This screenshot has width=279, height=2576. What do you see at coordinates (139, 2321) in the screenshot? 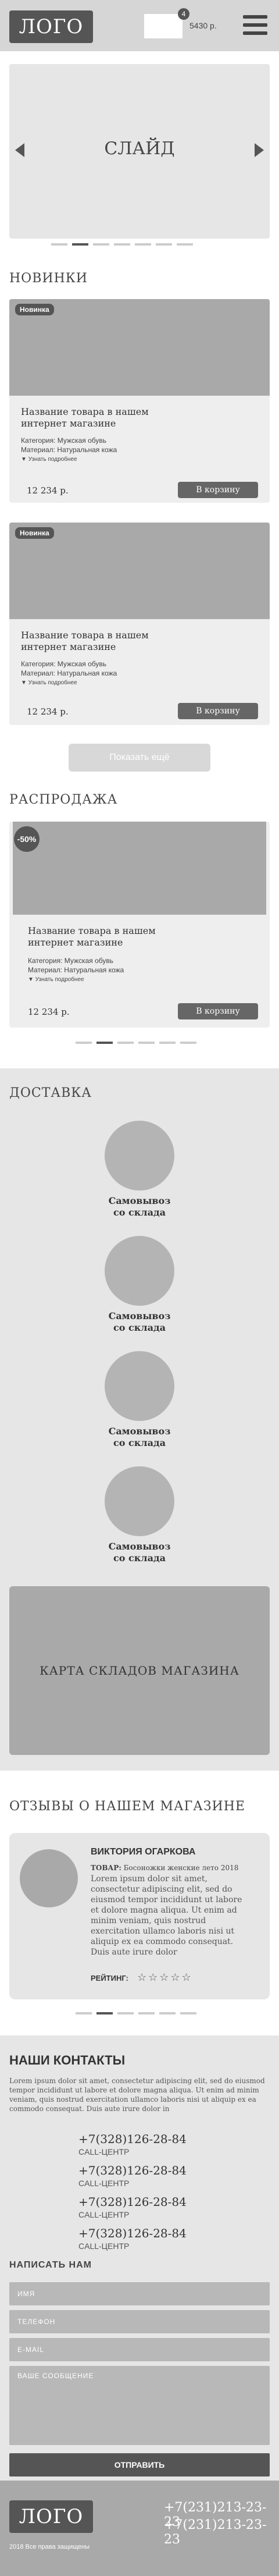
I see `phone-field: ТЕЛЕФОН` at bounding box center [139, 2321].